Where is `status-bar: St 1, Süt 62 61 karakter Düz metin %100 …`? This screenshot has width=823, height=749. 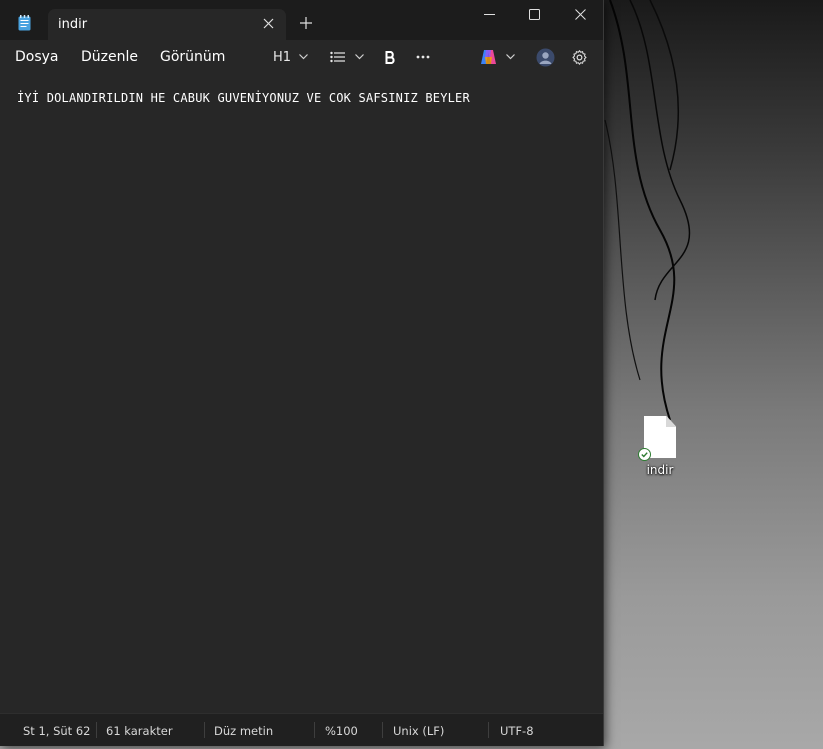
status-bar: St 1, Süt 62 61 karakter Düz metin %100 … is located at coordinates (301, 729).